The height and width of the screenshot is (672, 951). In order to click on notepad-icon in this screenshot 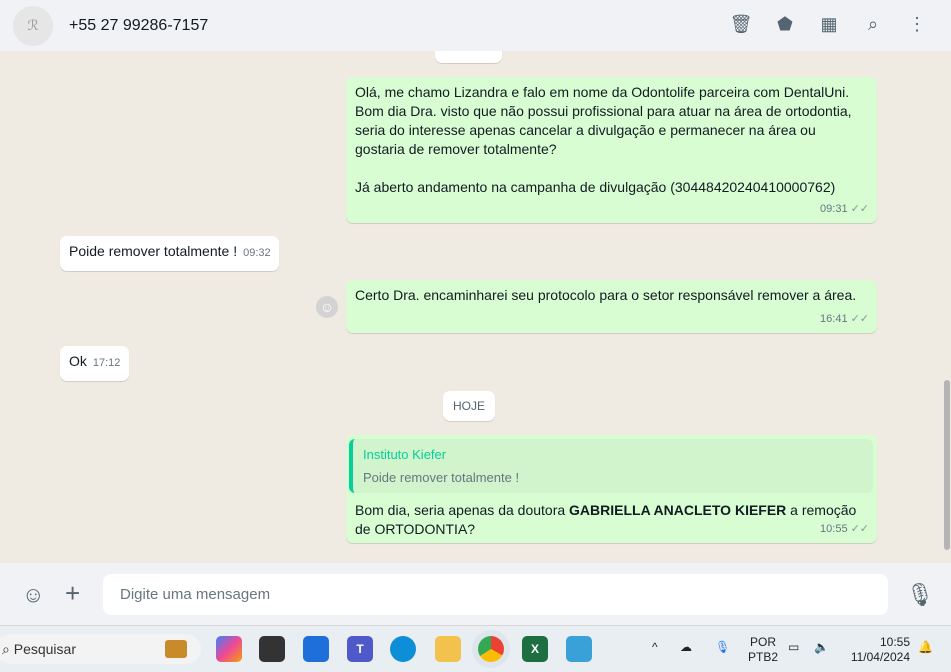, I will do `click(579, 649)`.